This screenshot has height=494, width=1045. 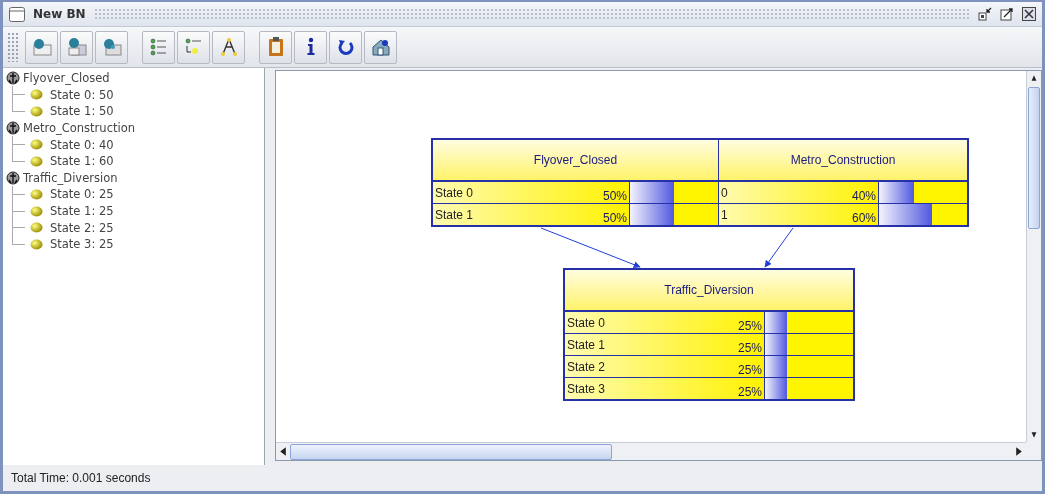 What do you see at coordinates (1029, 14) in the screenshot?
I see `close-icon` at bounding box center [1029, 14].